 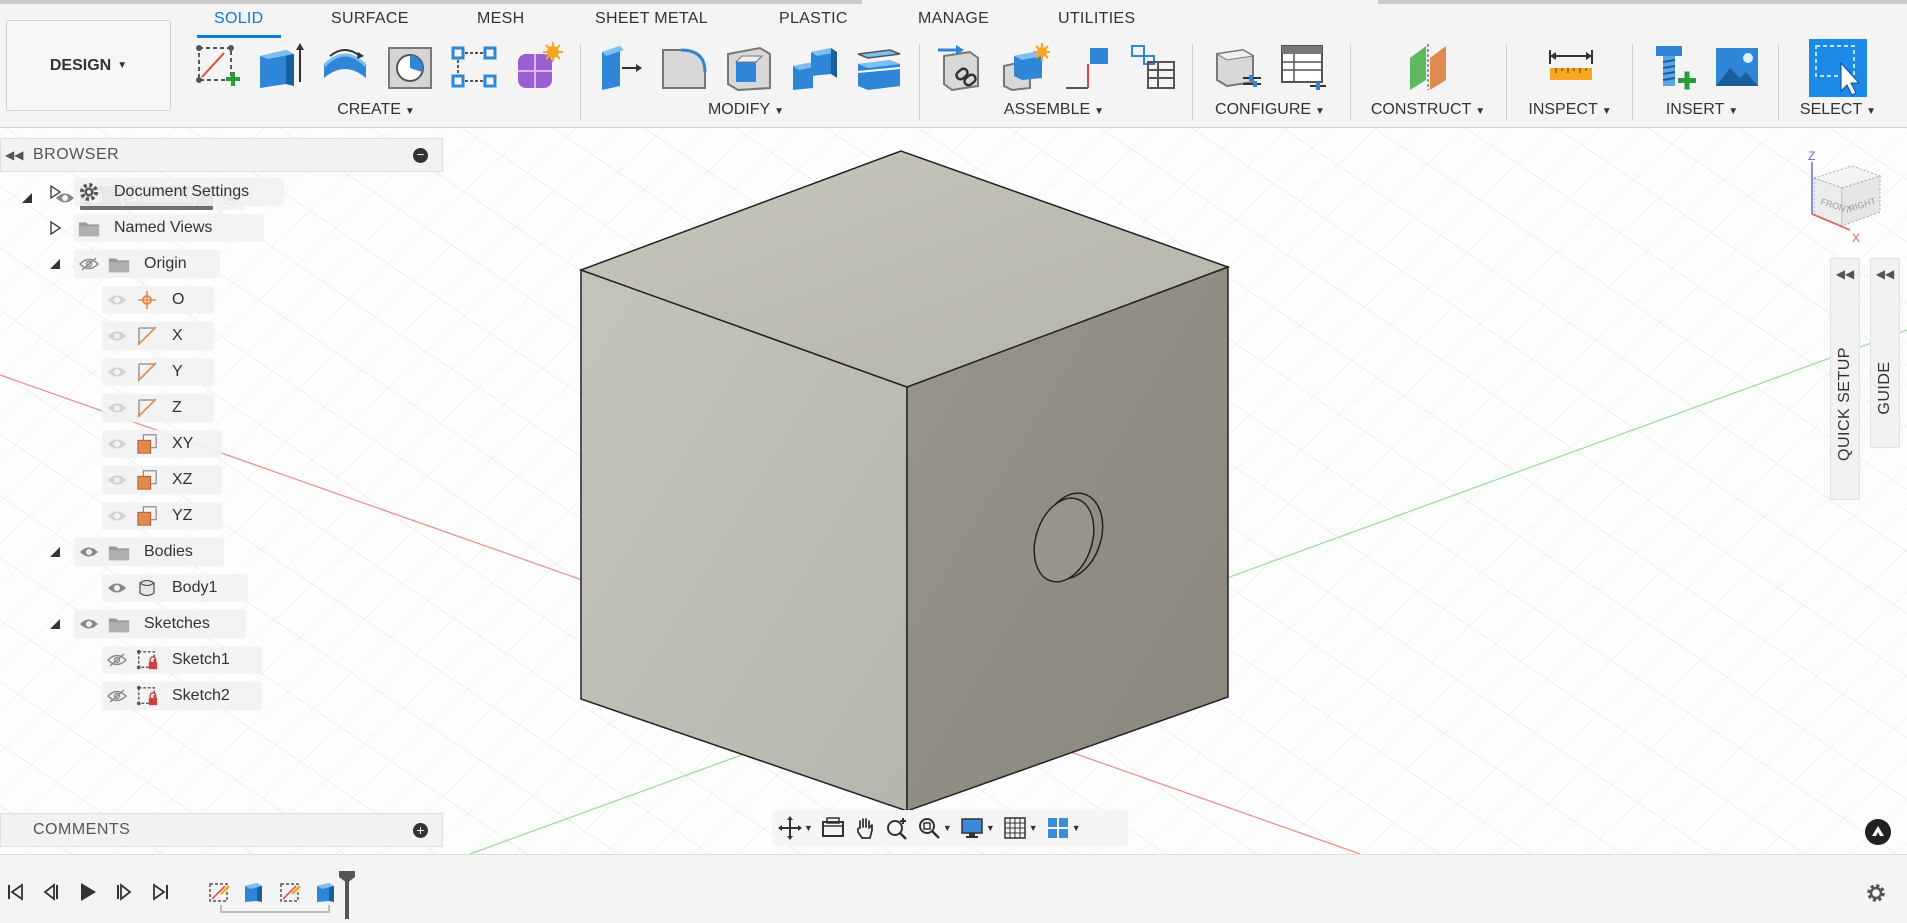 I want to click on tree-row-origin-point: O, so click(x=158, y=300).